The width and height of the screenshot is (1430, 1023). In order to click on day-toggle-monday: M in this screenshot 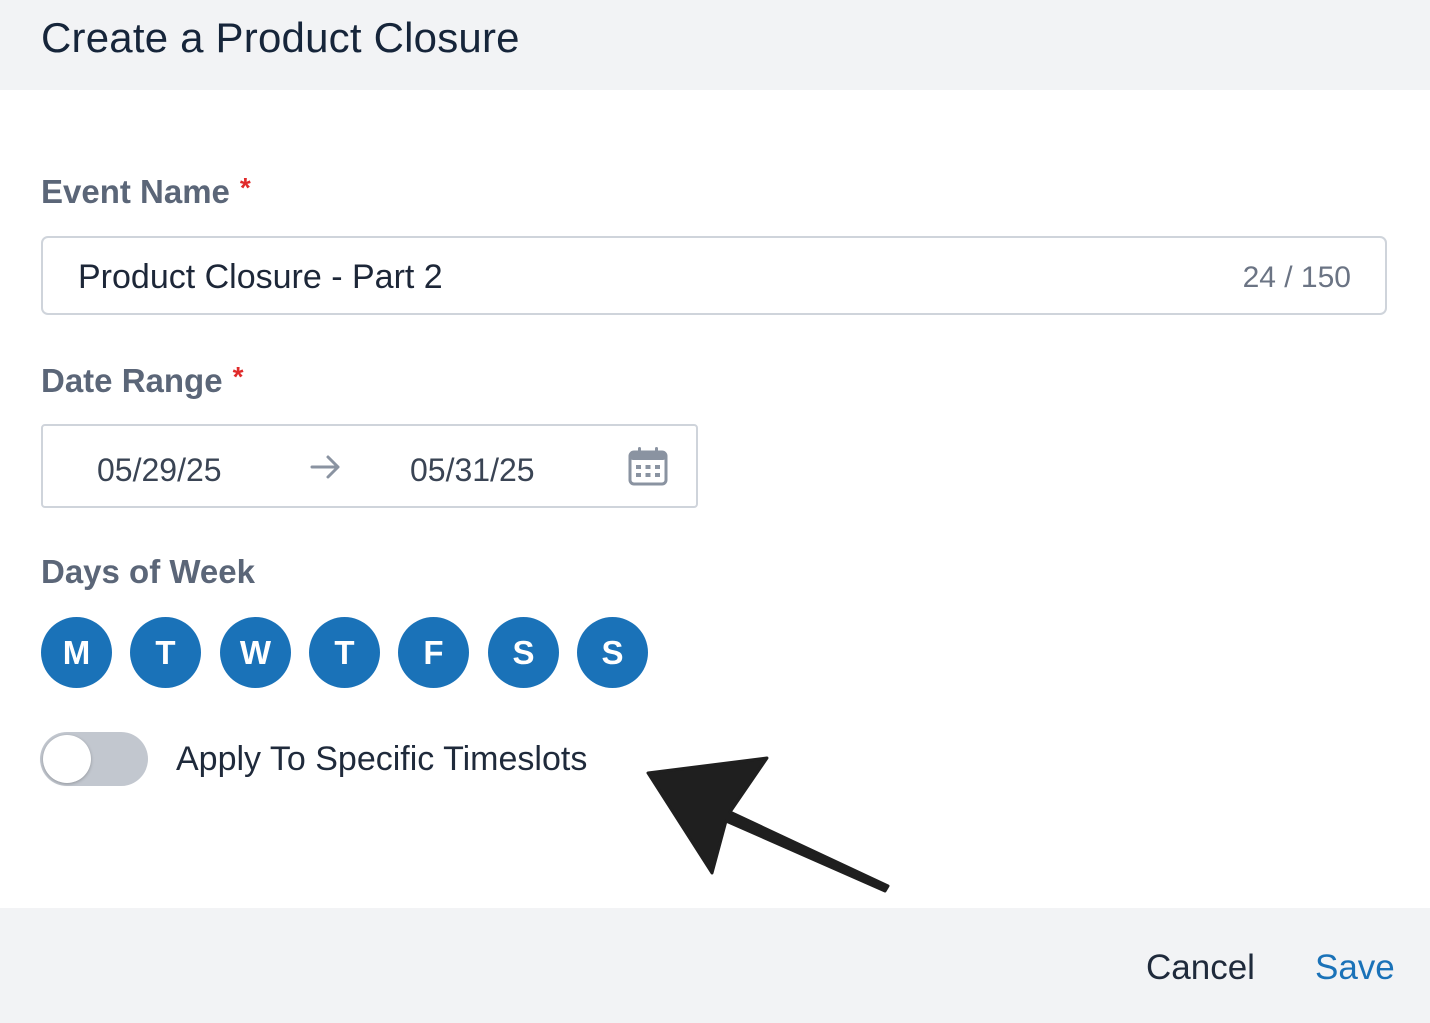, I will do `click(76, 652)`.